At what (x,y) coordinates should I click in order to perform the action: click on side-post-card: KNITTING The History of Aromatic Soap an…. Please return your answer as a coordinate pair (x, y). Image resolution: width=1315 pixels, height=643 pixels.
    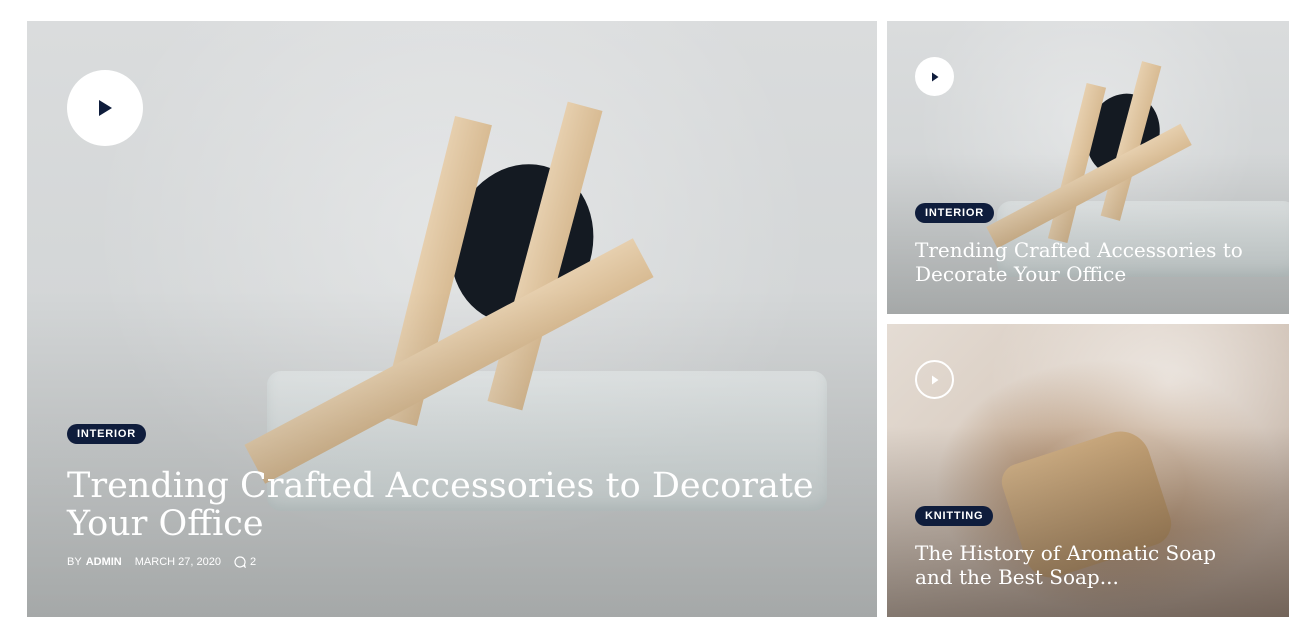
    Looking at the image, I should click on (1088, 470).